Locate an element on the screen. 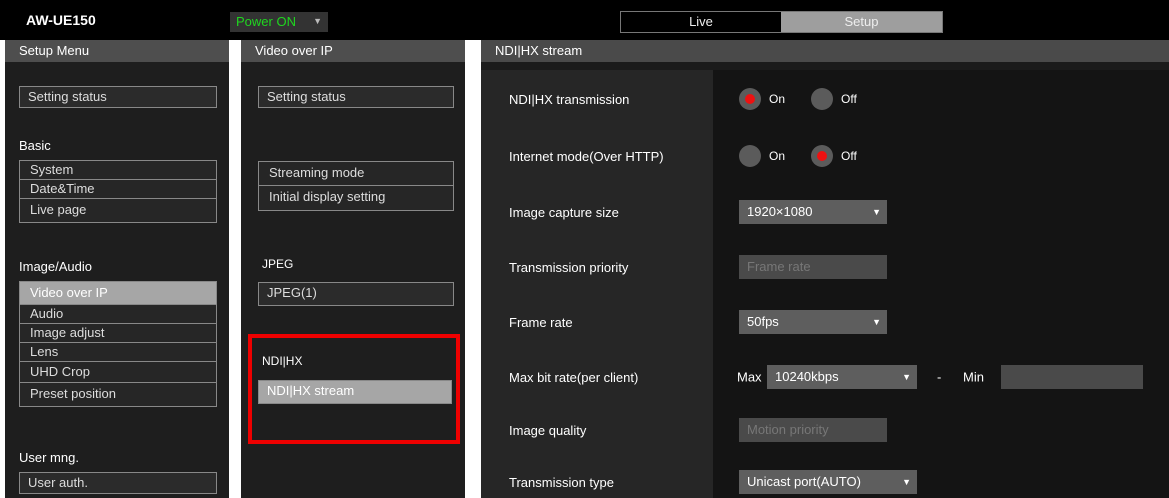 The image size is (1169, 498). min-label: Min is located at coordinates (973, 377).